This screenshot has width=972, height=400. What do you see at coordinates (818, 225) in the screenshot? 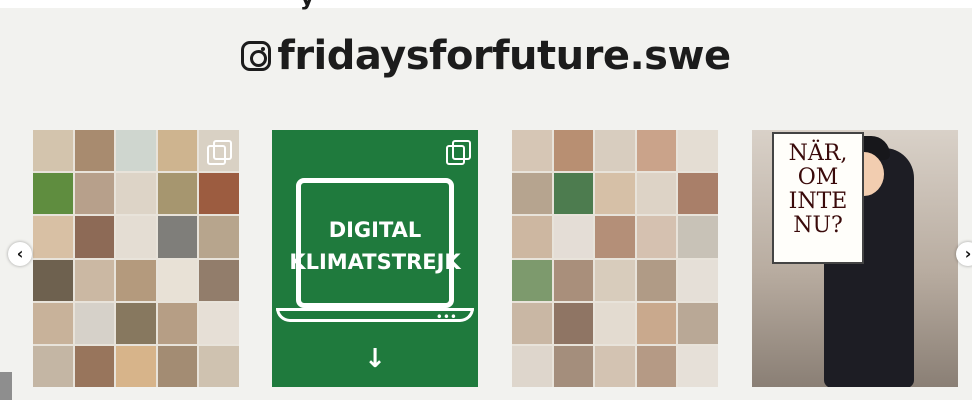
I see `sign-line-3: NU?` at bounding box center [818, 225].